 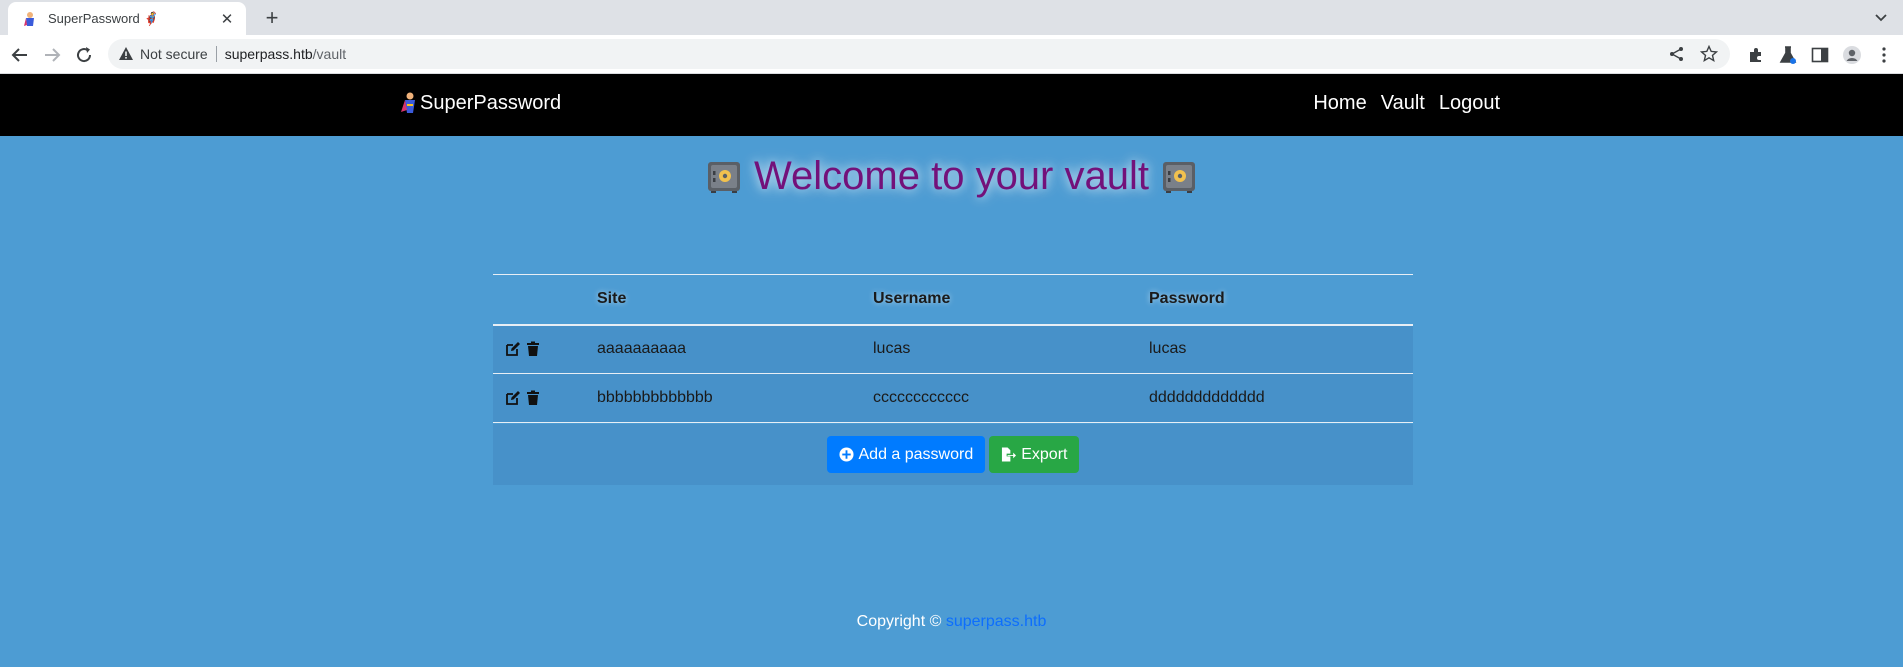 What do you see at coordinates (846, 454) in the screenshot?
I see `plus-circle-icon` at bounding box center [846, 454].